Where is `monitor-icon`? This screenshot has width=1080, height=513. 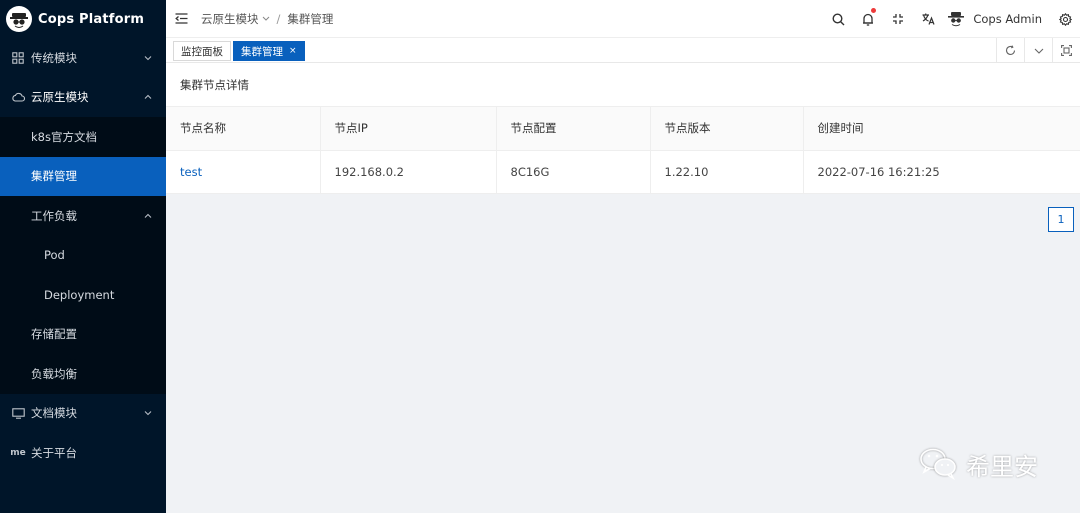
monitor-icon is located at coordinates (18, 413).